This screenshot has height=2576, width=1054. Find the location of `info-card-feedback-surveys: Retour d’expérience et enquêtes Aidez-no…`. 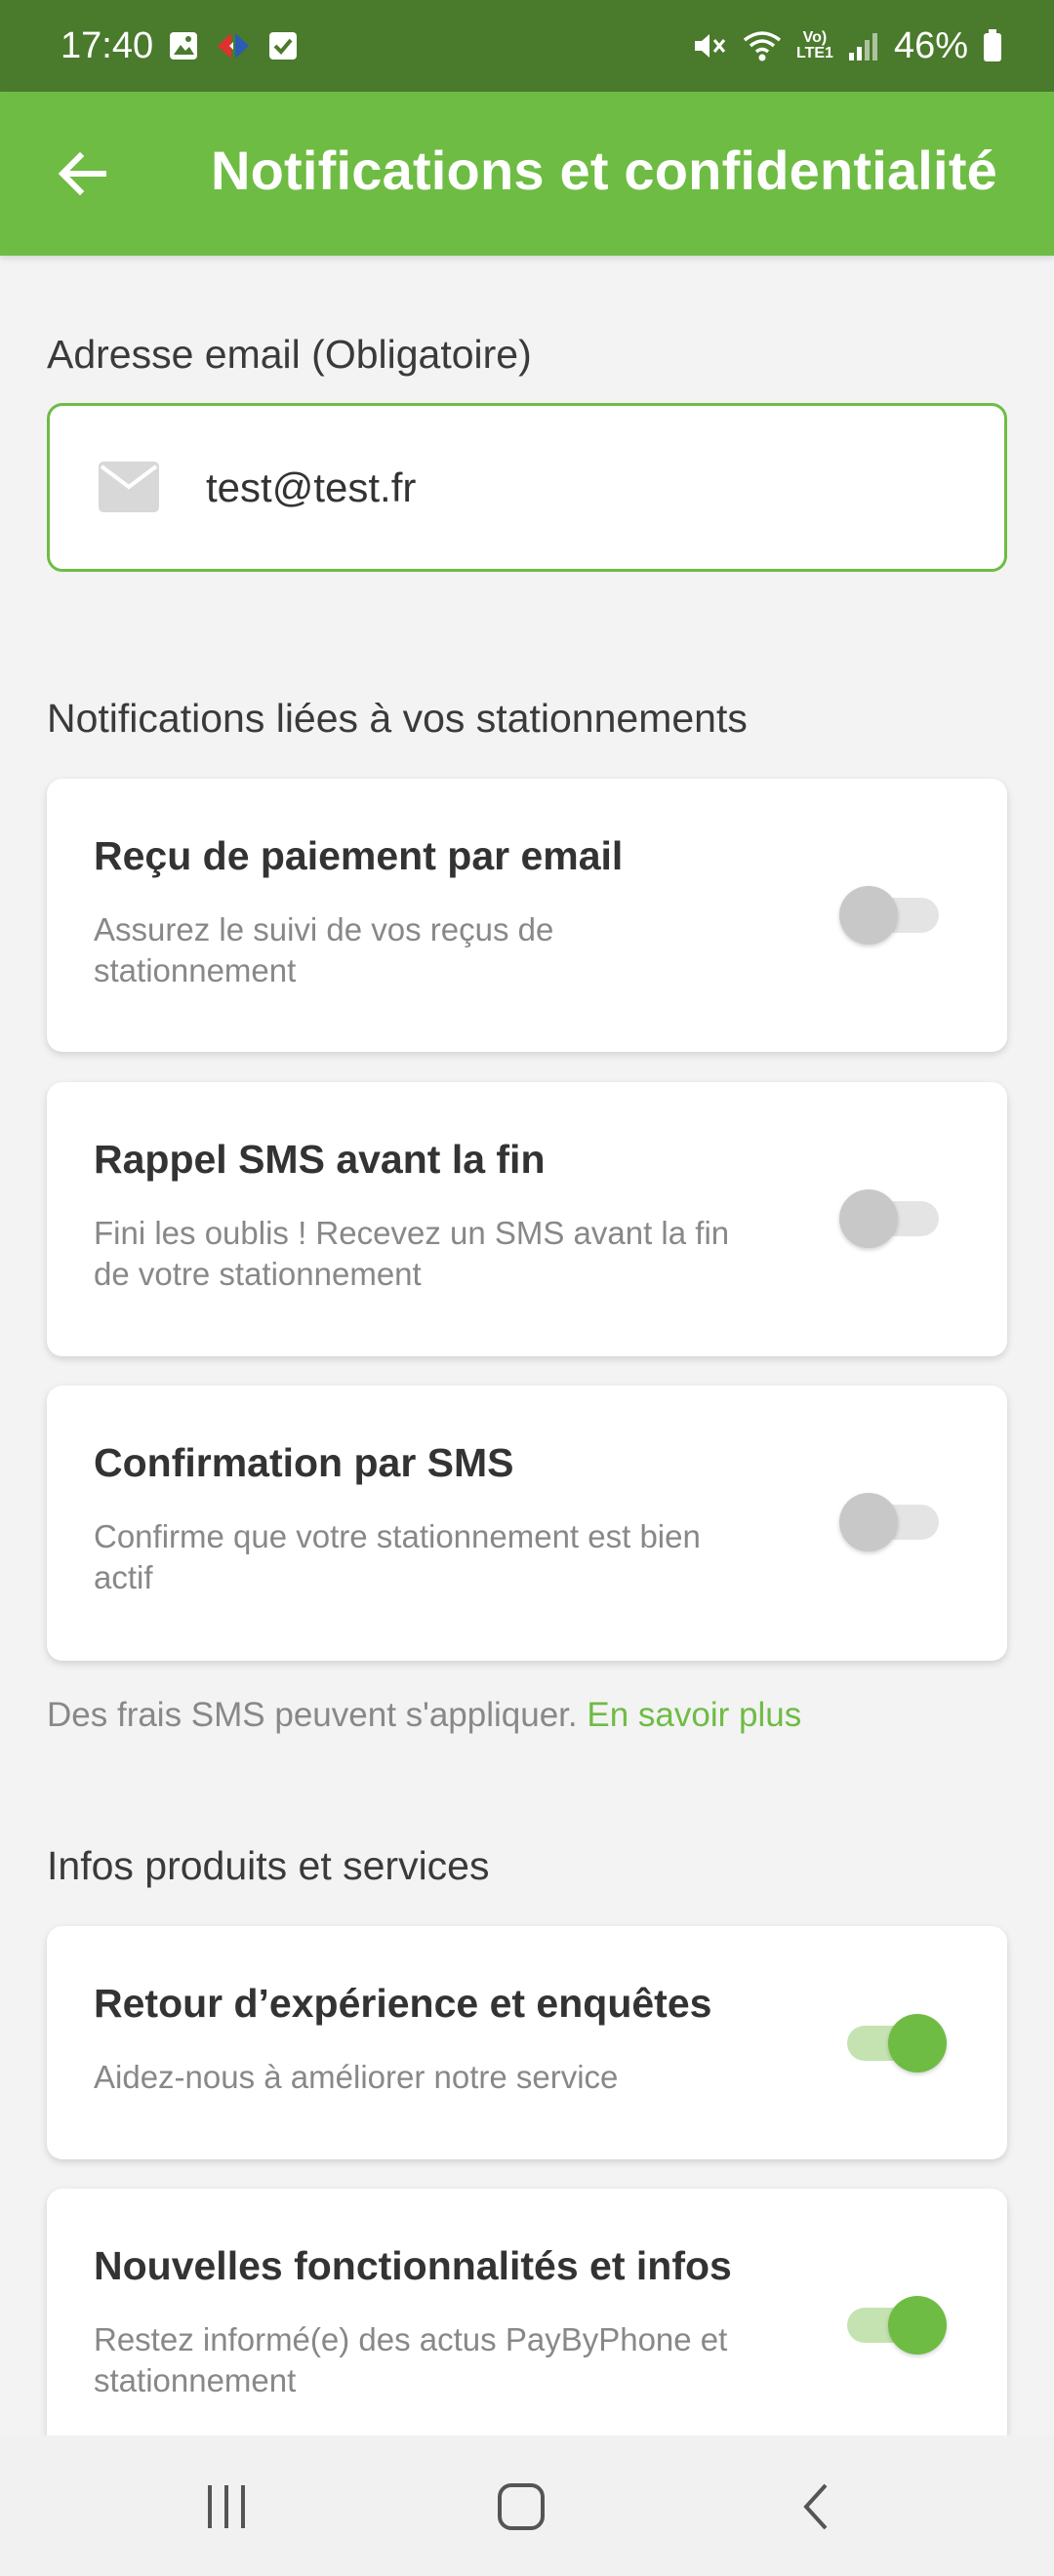

info-card-feedback-surveys: Retour d’expérience et enquêtes Aidez-no… is located at coordinates (527, 2042).